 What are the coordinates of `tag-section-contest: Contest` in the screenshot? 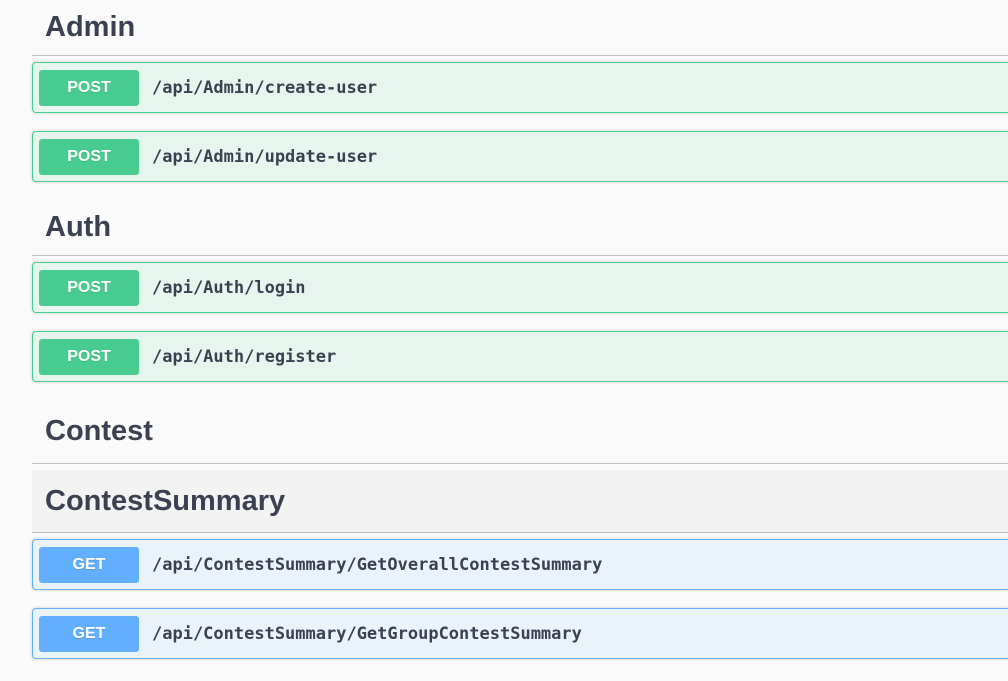 It's located at (520, 432).